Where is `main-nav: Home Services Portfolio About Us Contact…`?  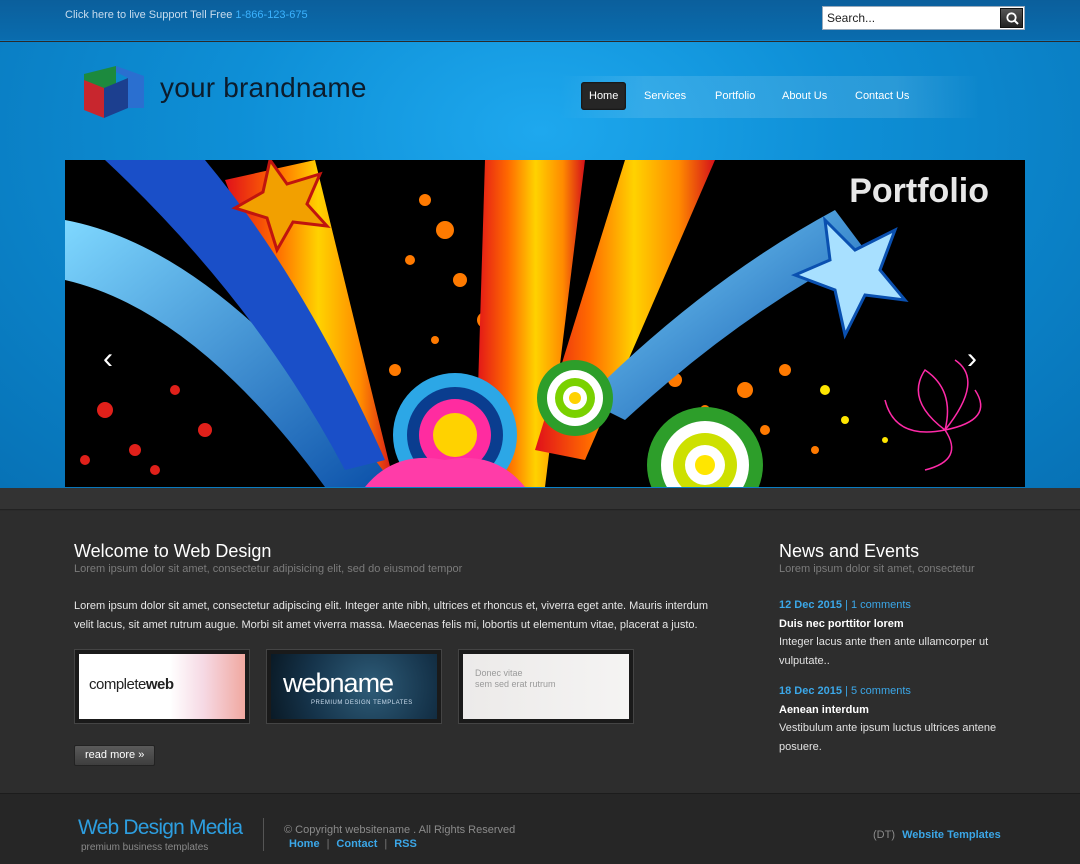 main-nav: Home Services Portfolio About Us Contact… is located at coordinates (770, 97).